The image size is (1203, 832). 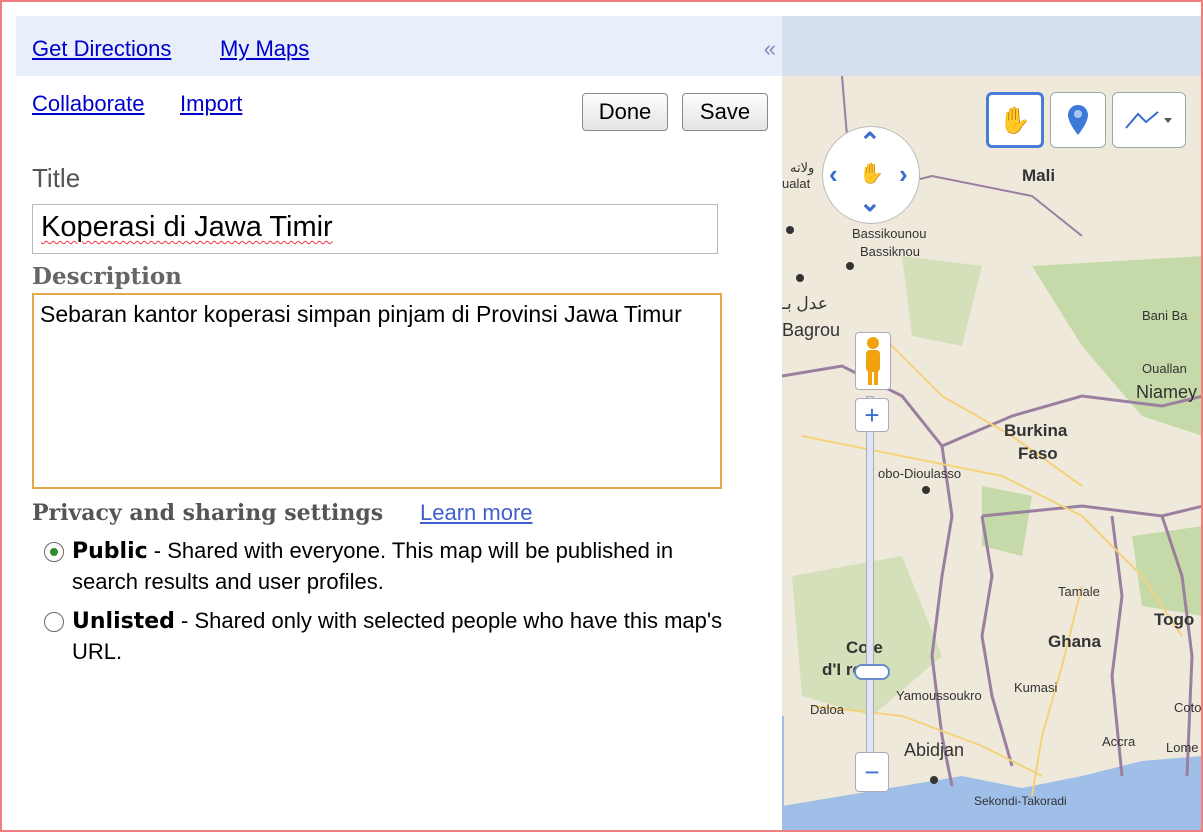 What do you see at coordinates (1167, 392) in the screenshot?
I see `map-label-niamey: Niamey` at bounding box center [1167, 392].